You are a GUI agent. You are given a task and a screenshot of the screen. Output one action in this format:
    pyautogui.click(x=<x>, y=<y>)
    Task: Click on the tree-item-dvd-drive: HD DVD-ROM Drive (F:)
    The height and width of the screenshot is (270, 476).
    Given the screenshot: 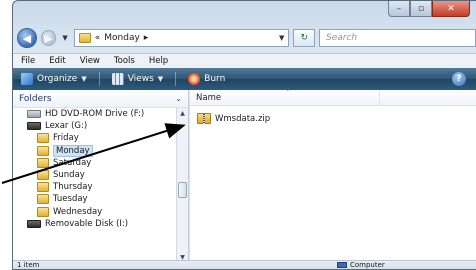 What is the action you would take?
    pyautogui.click(x=94, y=114)
    